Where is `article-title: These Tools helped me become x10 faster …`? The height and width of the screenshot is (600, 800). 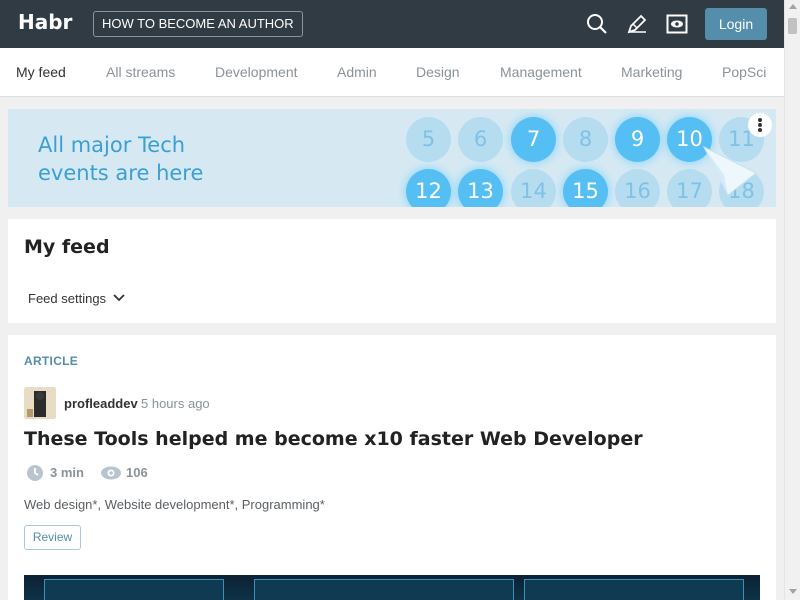 article-title: These Tools helped me become x10 faster … is located at coordinates (394, 439).